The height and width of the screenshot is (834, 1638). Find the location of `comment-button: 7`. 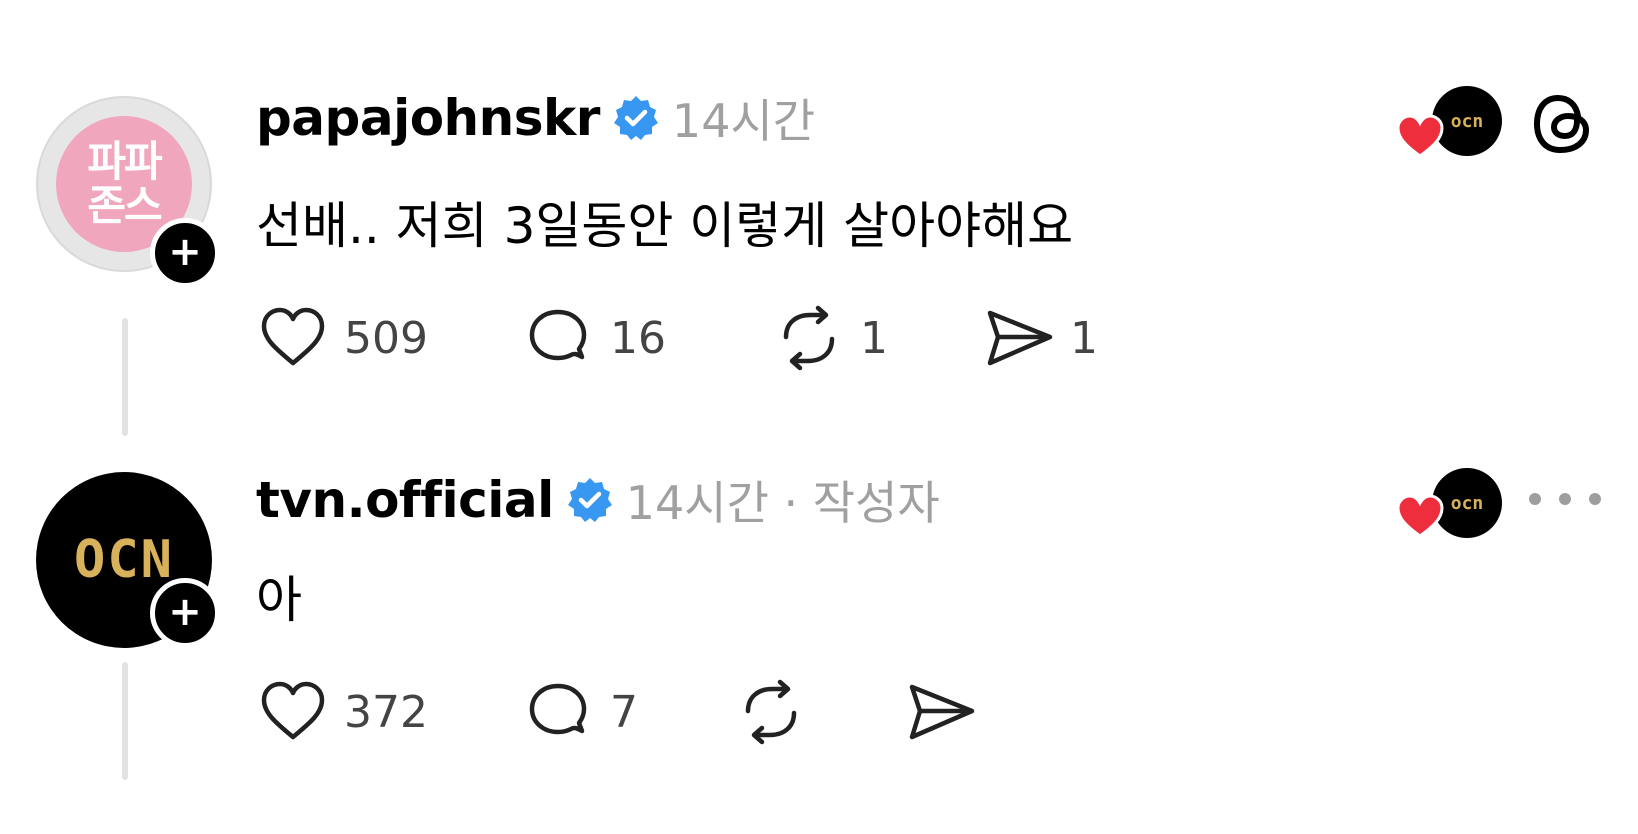

comment-button: 7 is located at coordinates (628, 712).